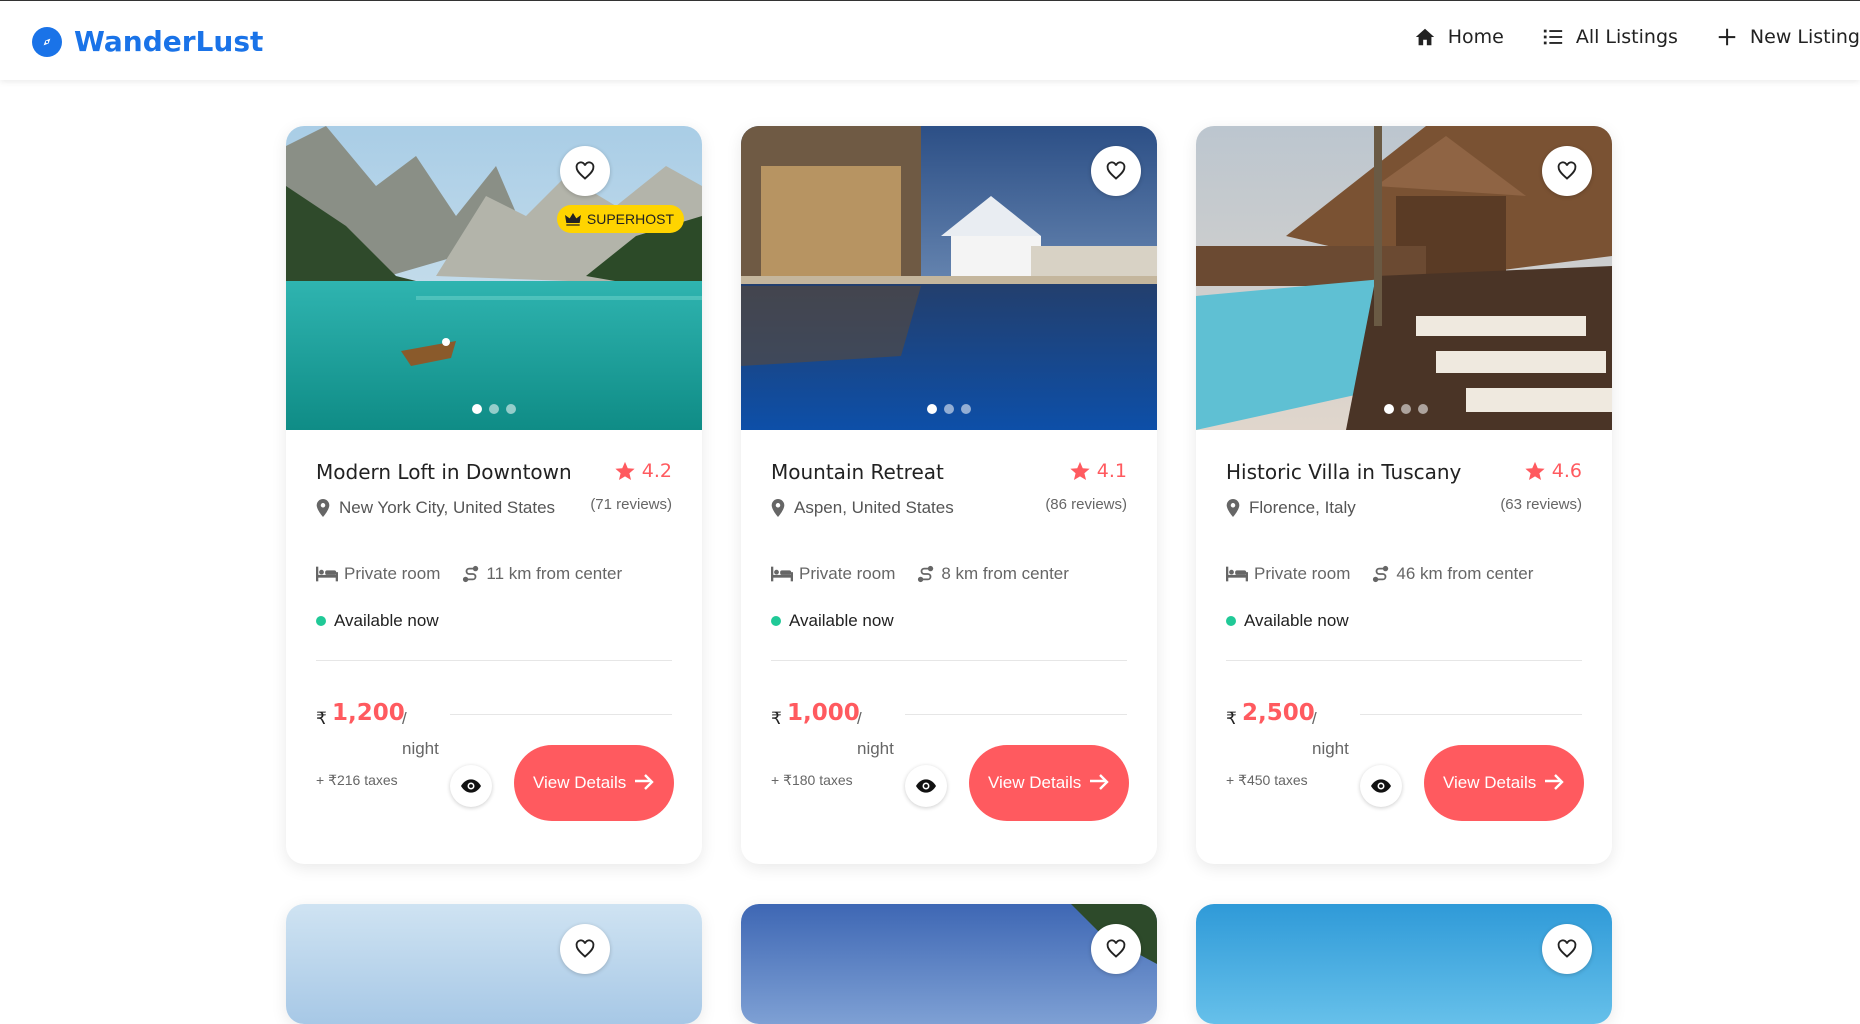  What do you see at coordinates (1465, 573) in the screenshot?
I see `distance: 46 km from center` at bounding box center [1465, 573].